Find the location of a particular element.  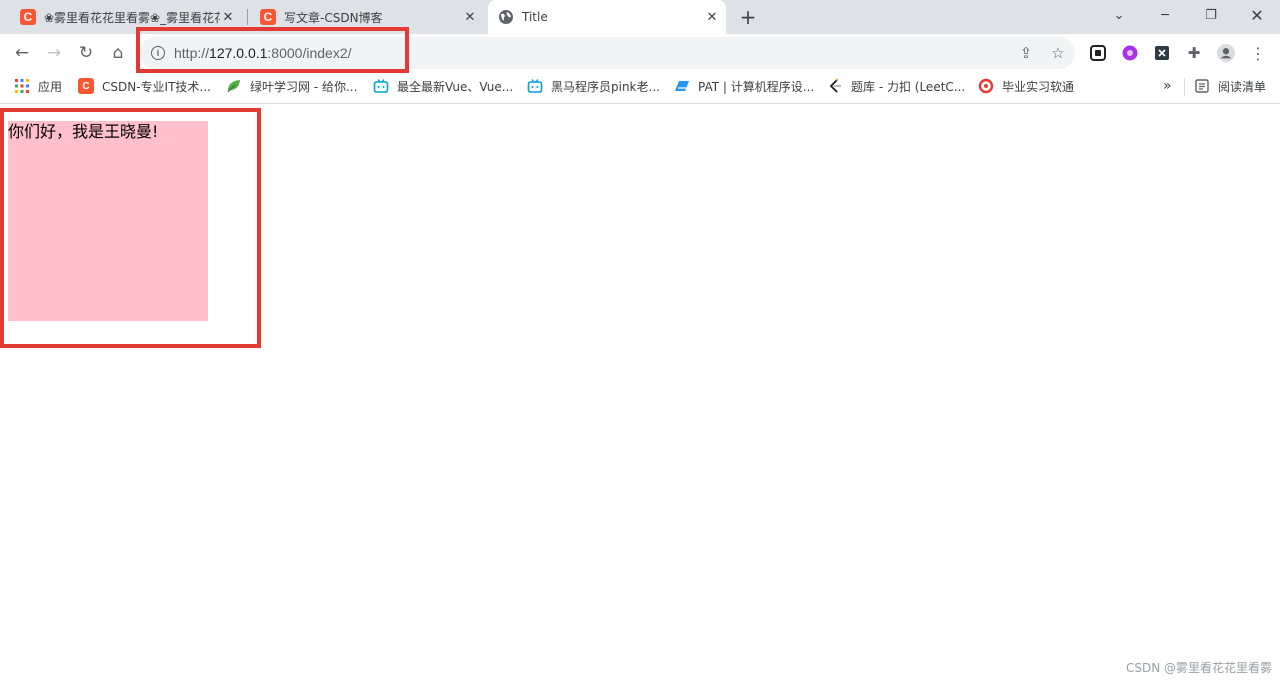

url-highlight-annotation is located at coordinates (272, 50).